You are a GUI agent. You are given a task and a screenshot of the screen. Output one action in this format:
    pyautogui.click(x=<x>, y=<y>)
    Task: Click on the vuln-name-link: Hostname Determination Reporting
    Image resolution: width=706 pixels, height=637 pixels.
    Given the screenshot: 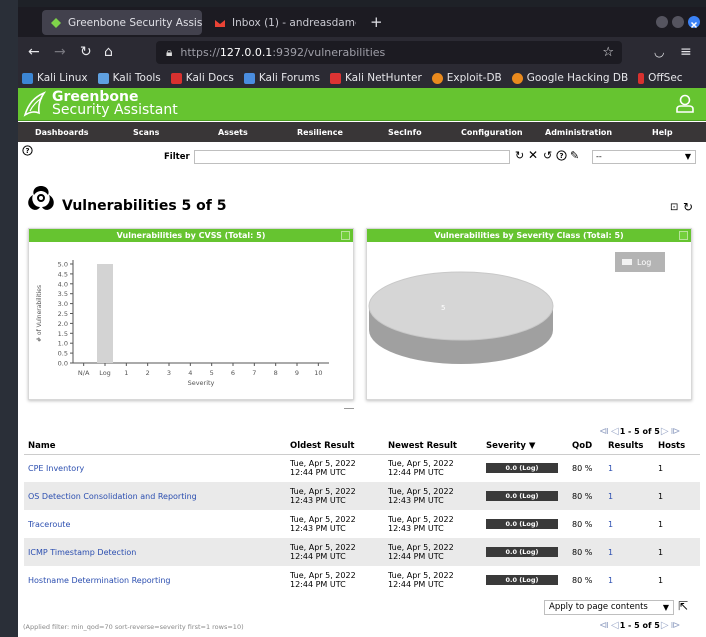 What is the action you would take?
    pyautogui.click(x=155, y=580)
    